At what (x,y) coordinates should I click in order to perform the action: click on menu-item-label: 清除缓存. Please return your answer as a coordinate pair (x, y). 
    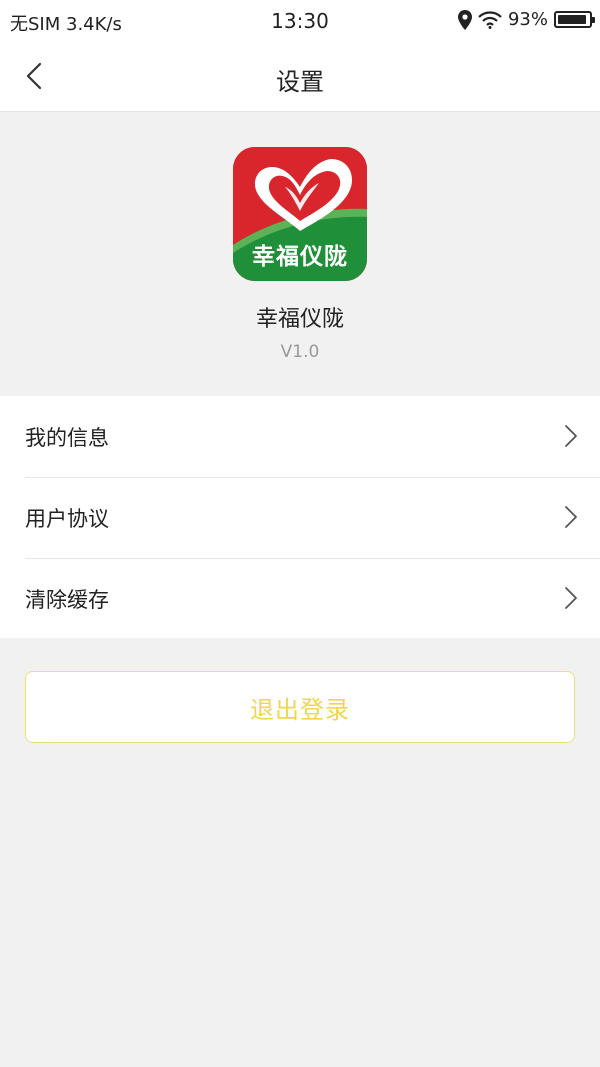
    Looking at the image, I should click on (67, 599).